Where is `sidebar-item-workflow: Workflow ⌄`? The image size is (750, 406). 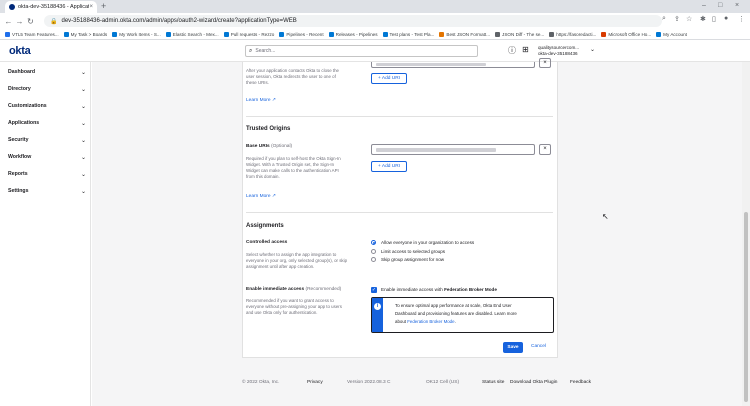
sidebar-item-workflow: Workflow ⌄ is located at coordinates (47, 157).